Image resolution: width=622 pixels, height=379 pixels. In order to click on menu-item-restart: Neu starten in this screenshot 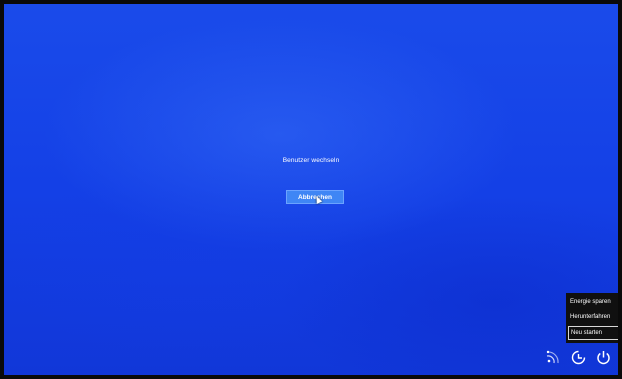, I will do `click(593, 333)`.